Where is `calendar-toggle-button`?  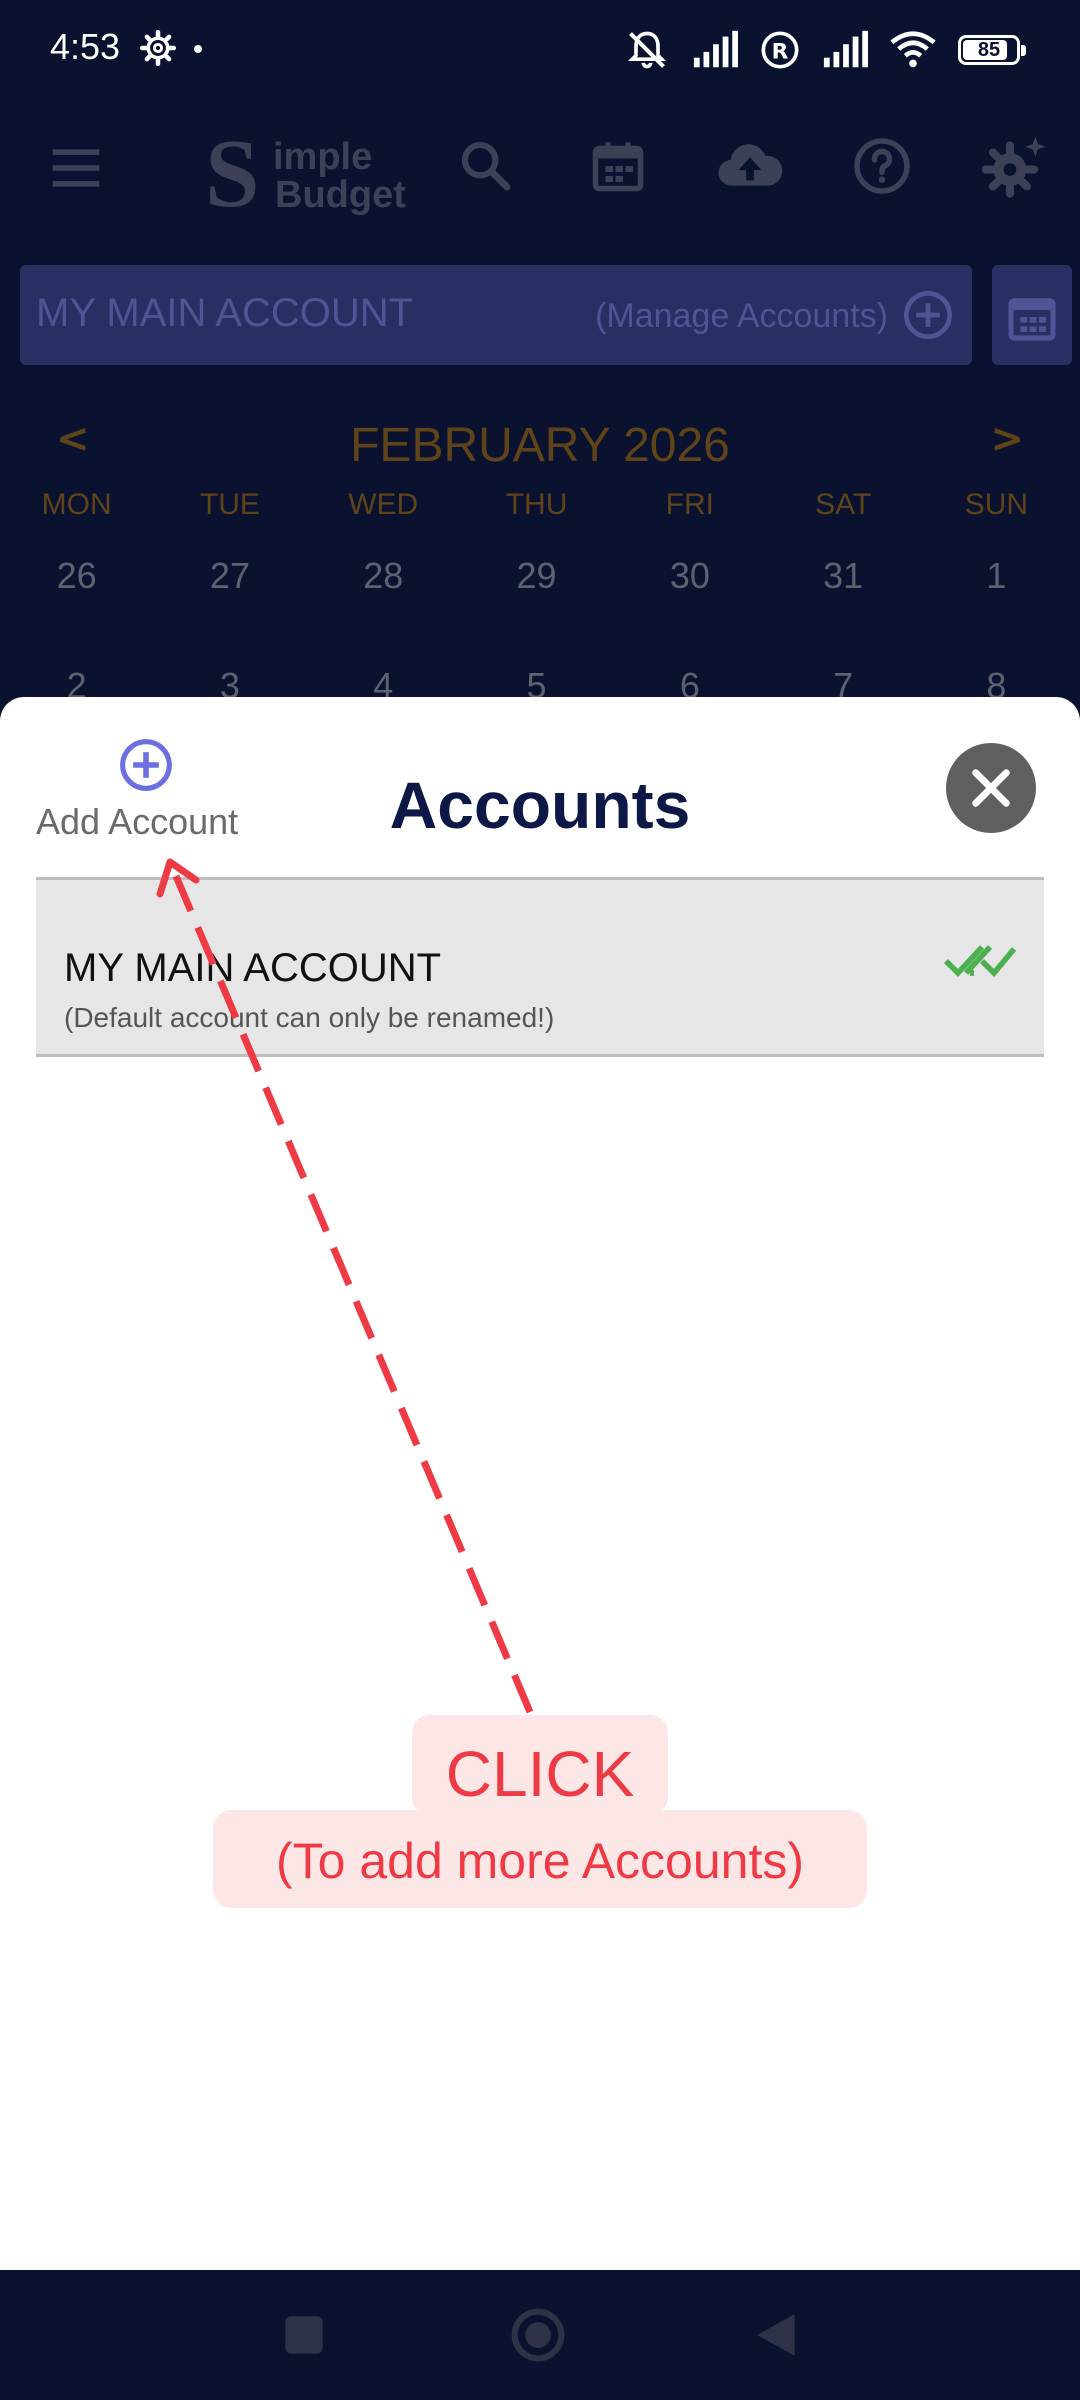
calendar-toggle-button is located at coordinates (1032, 315).